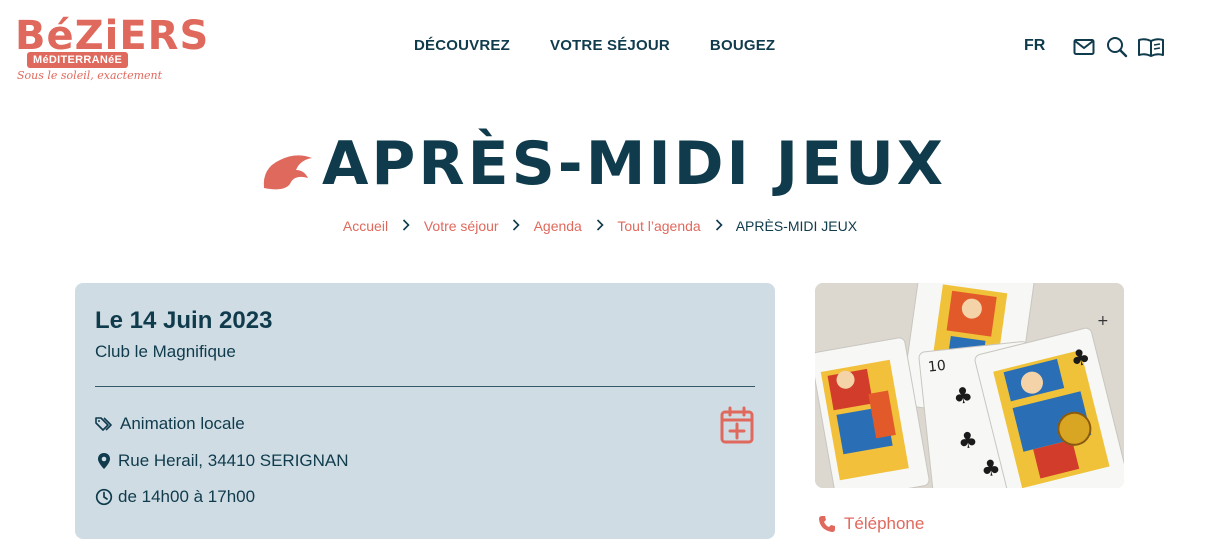 Image resolution: width=1210 pixels, height=552 pixels. Describe the element at coordinates (182, 423) in the screenshot. I see `event-category: Animation locale` at that location.